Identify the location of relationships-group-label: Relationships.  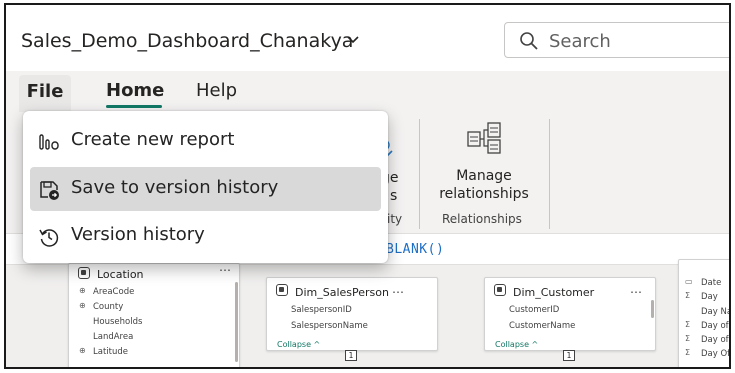
(482, 219).